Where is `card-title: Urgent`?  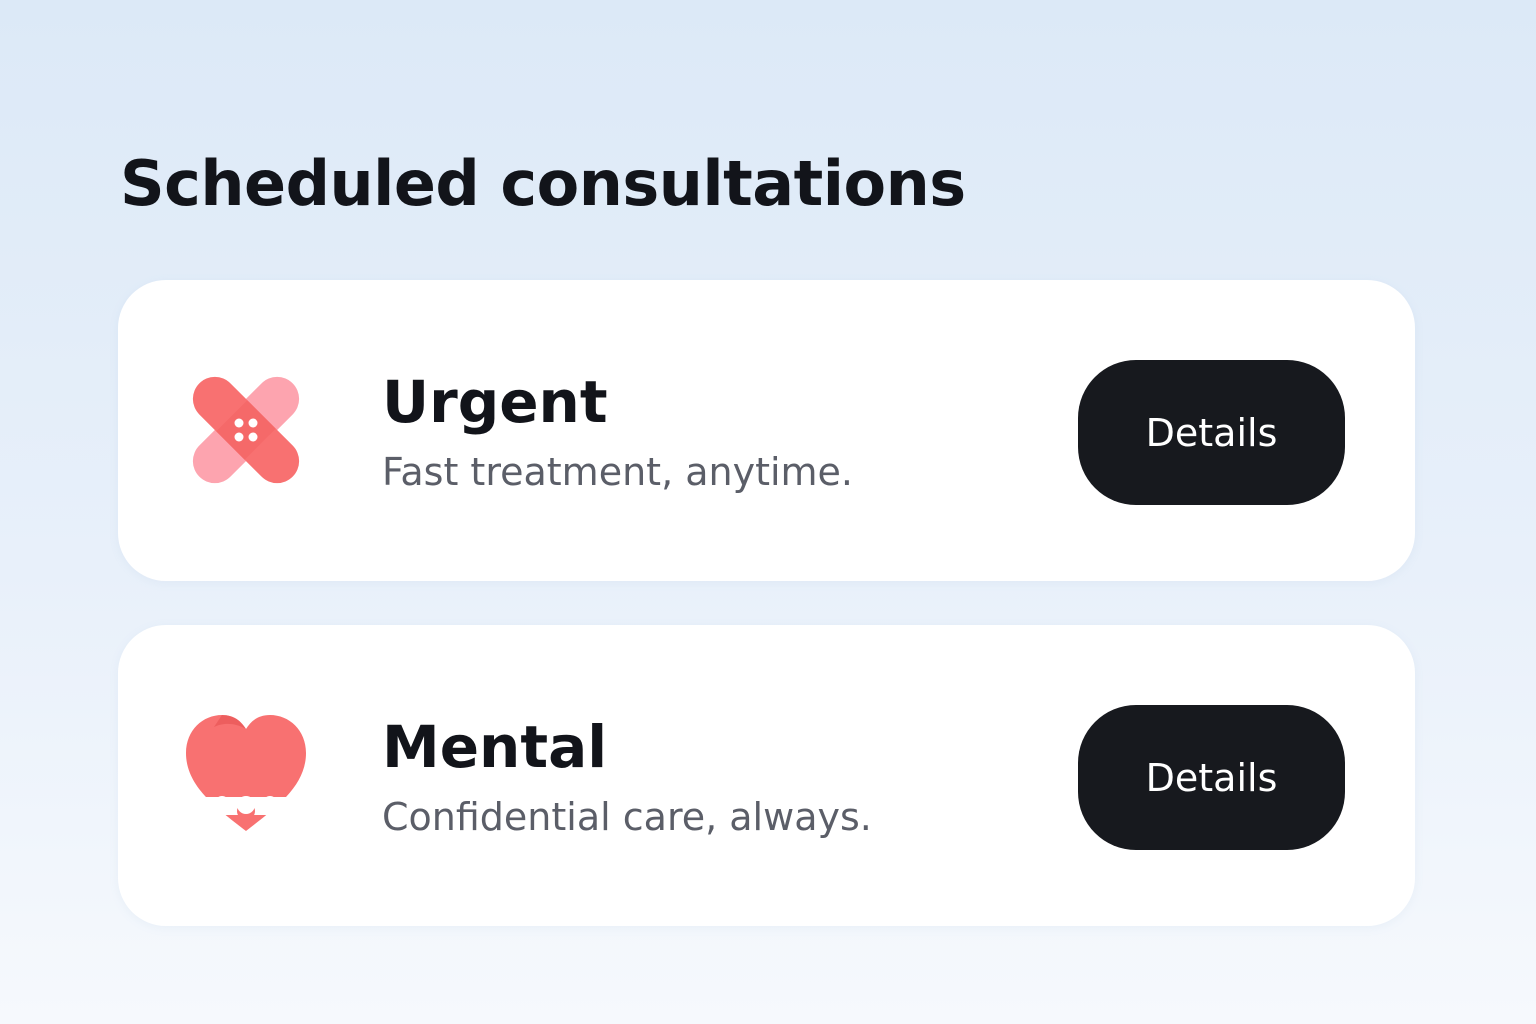 card-title: Urgent is located at coordinates (495, 402).